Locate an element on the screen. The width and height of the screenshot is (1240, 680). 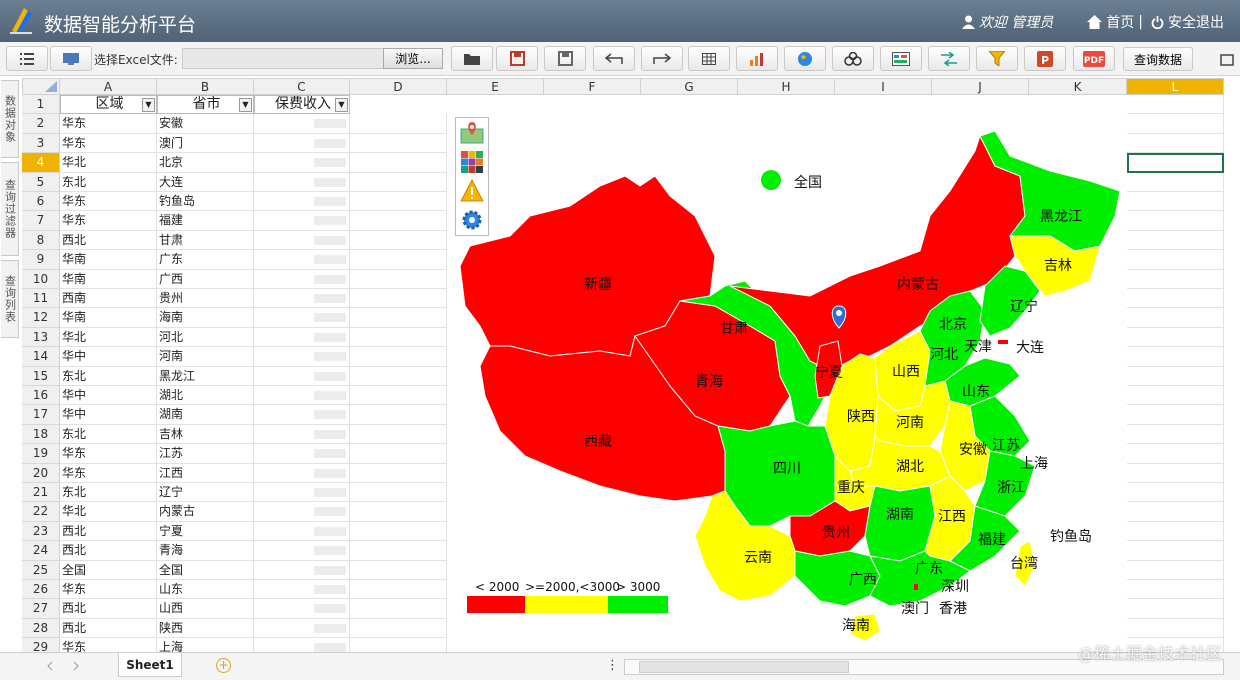
table-cell: 贵州 is located at coordinates (205, 299).